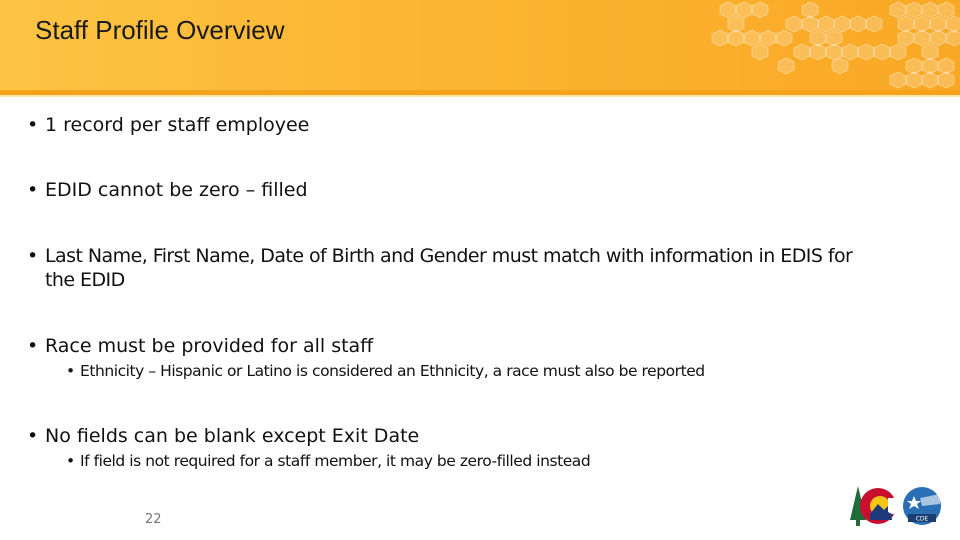 This screenshot has height=540, width=960. I want to click on logos: CDE, so click(895, 506).